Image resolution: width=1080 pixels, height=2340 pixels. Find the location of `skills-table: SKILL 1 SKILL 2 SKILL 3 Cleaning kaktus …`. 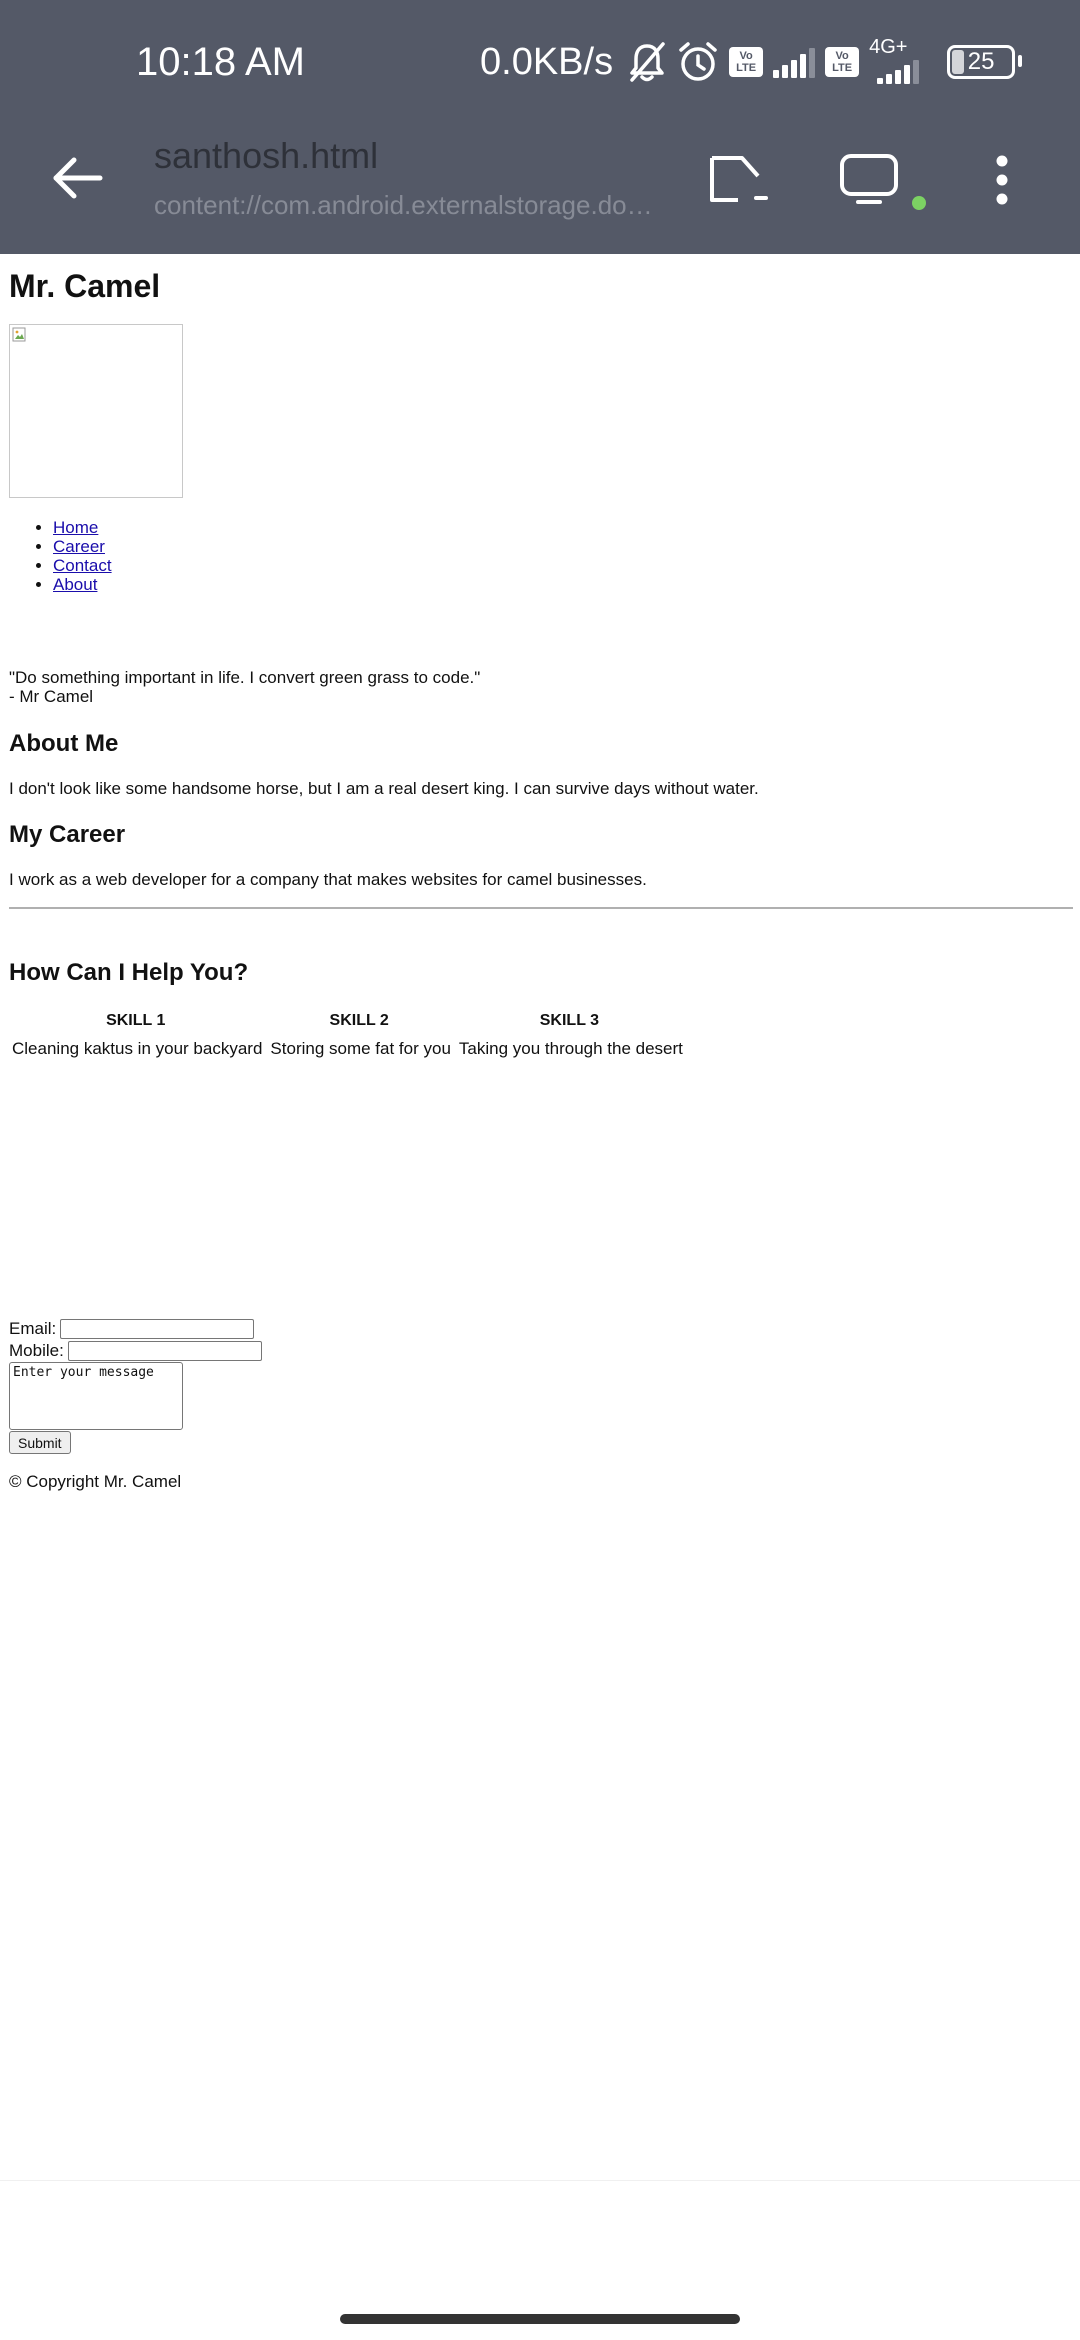

skills-table: SKILL 1 SKILL 2 SKILL 3 Cleaning kaktus … is located at coordinates (346, 1035).